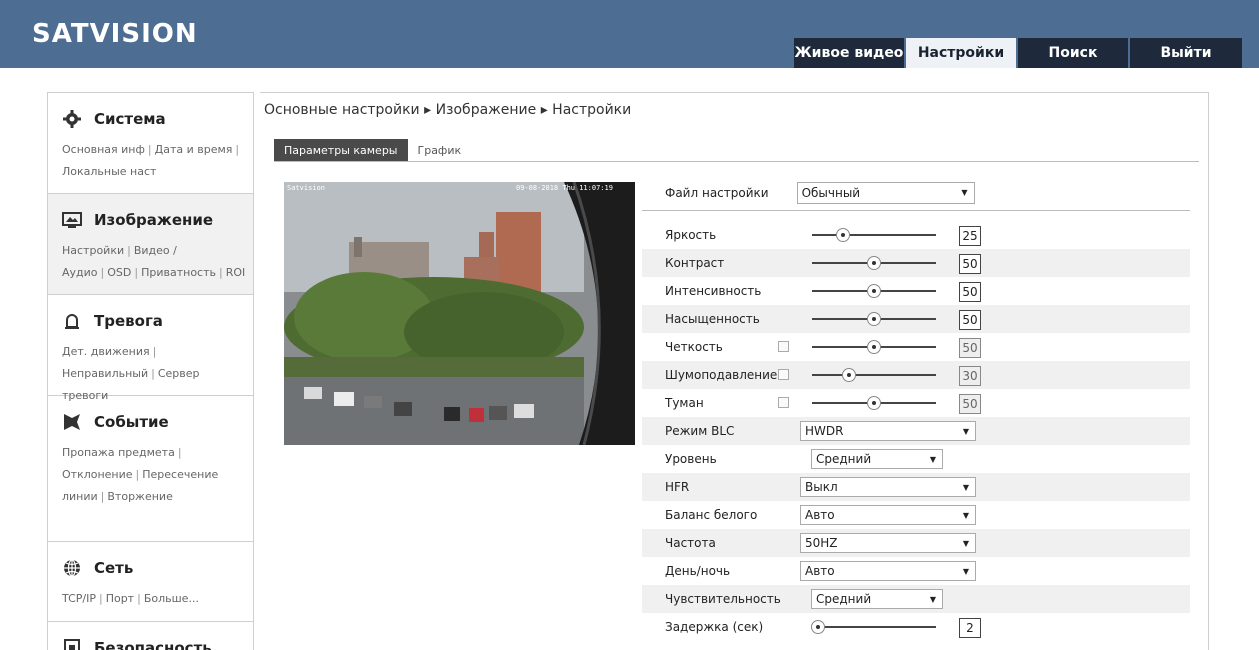  Describe the element at coordinates (821, 543) in the screenshot. I see `param-select-value: 50HZ` at that location.